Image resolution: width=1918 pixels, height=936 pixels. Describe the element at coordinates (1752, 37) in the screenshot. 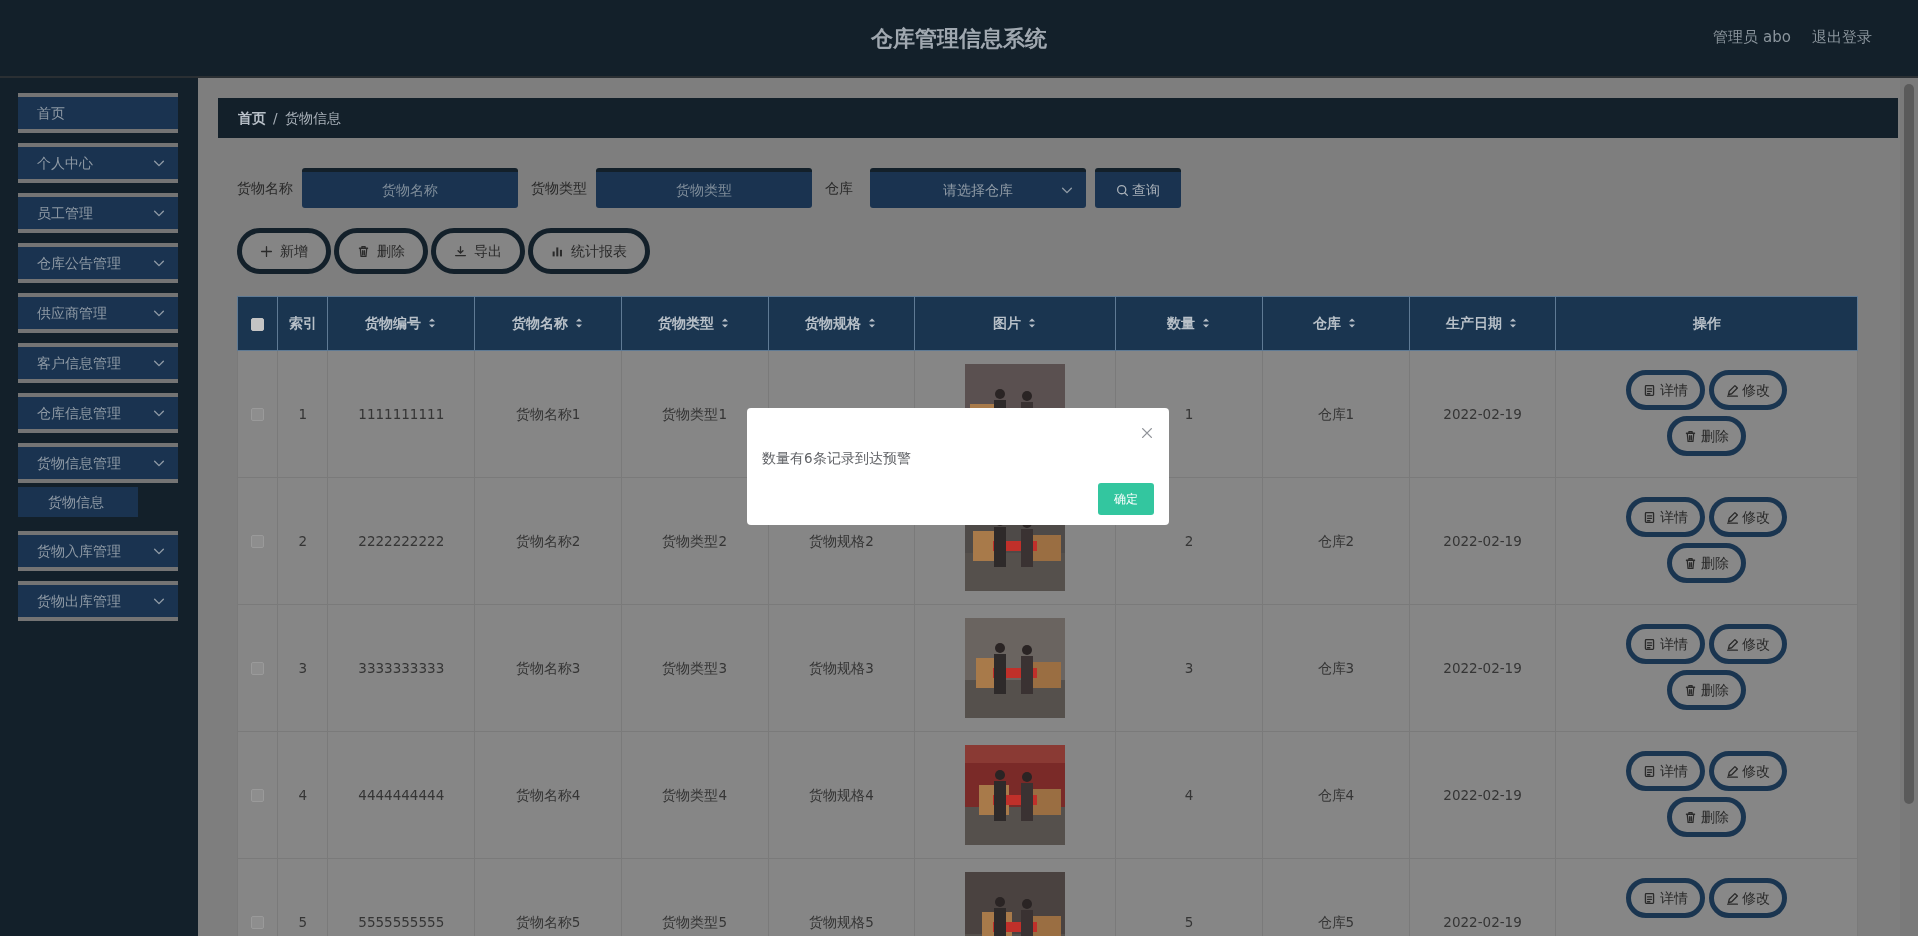

I see `user-name: 管理员 abo` at that location.